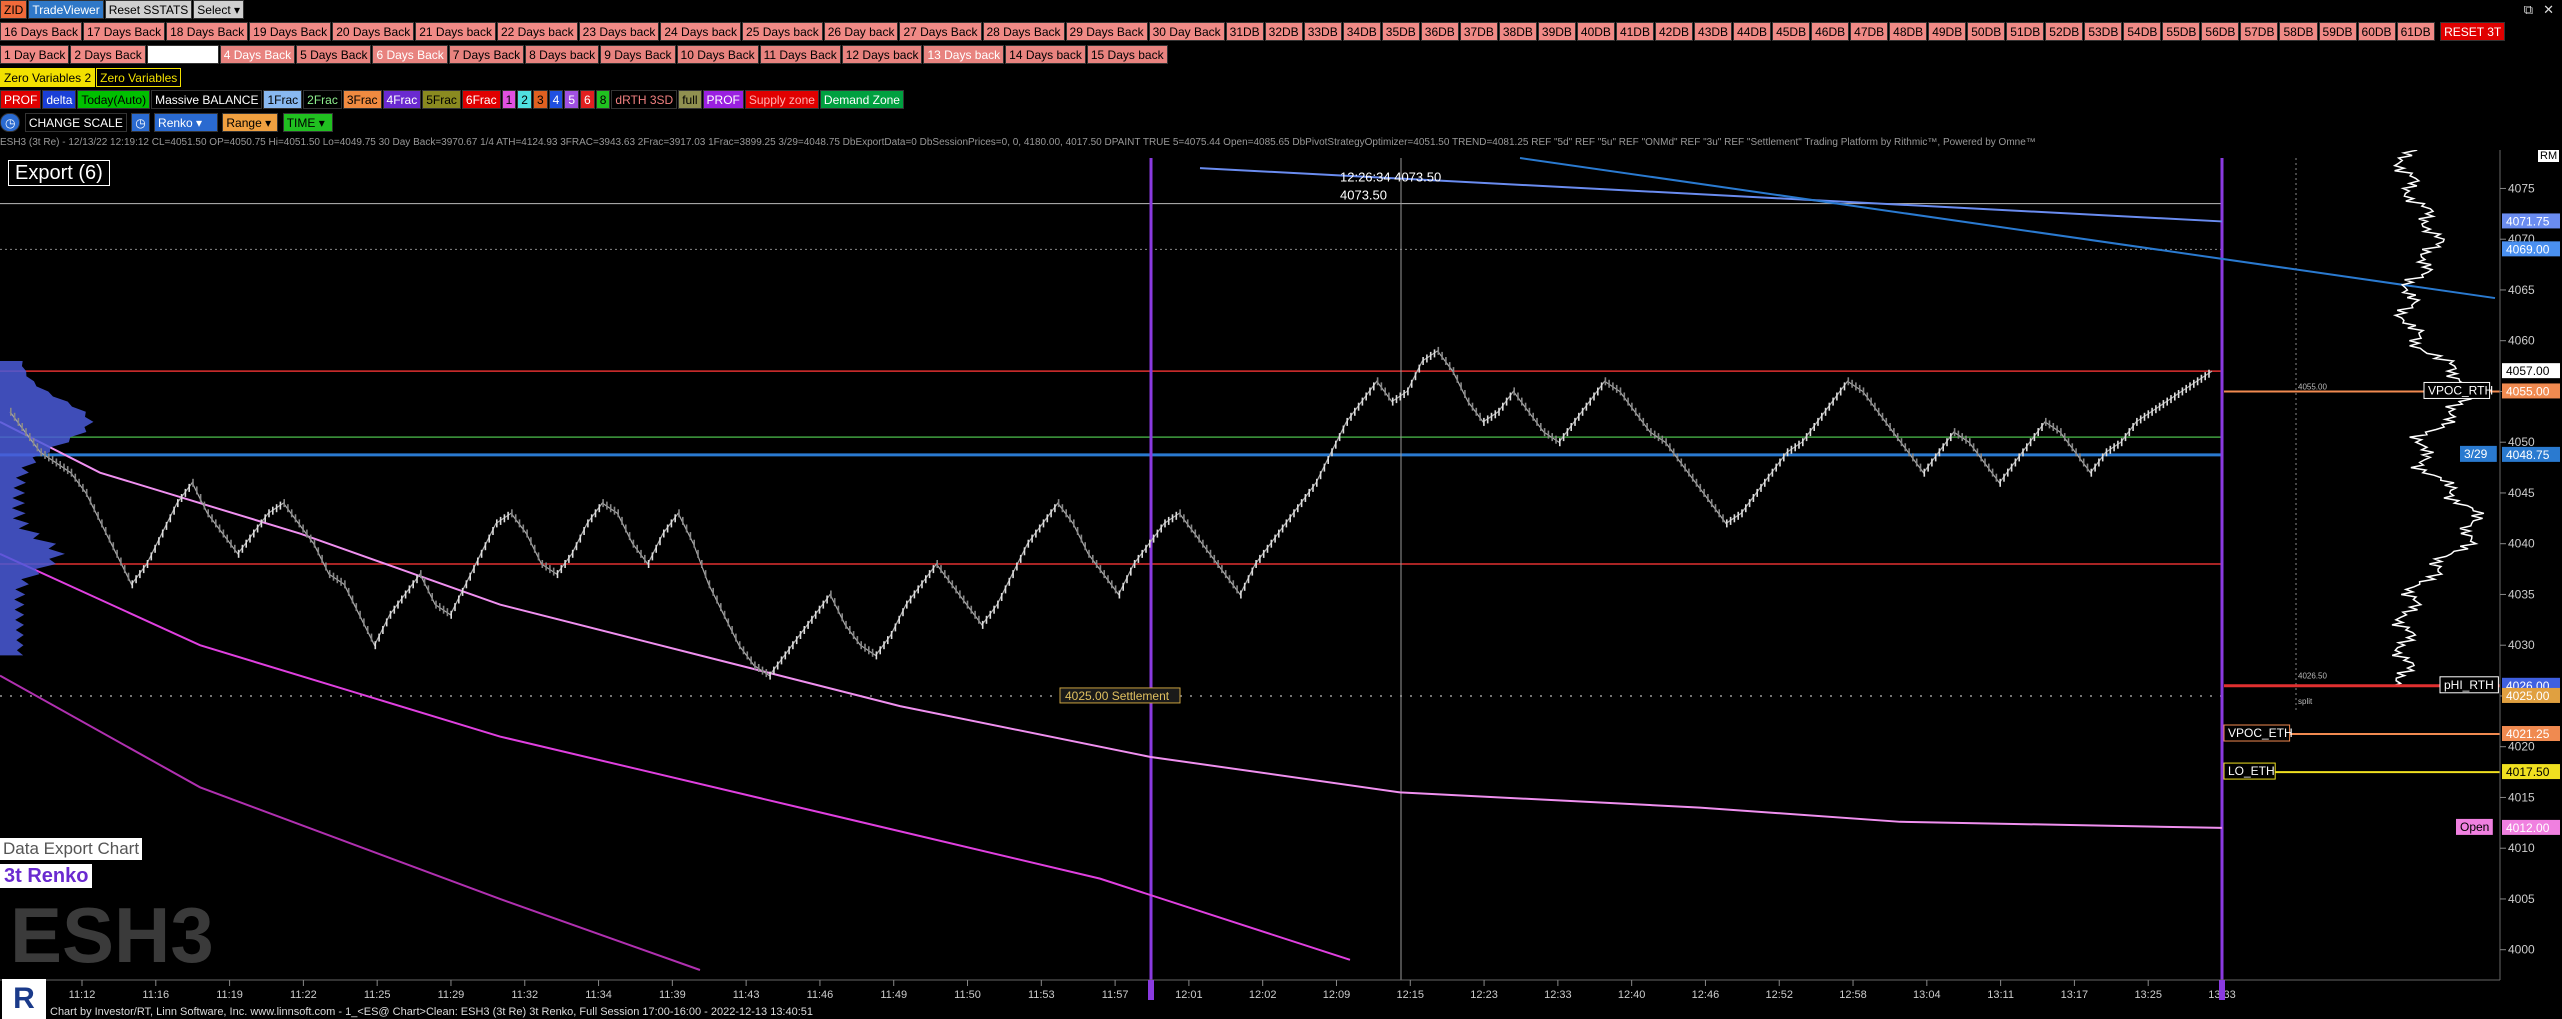 This screenshot has height=1019, width=2562. I want to click on days-back-button: 61DB, so click(2415, 31).